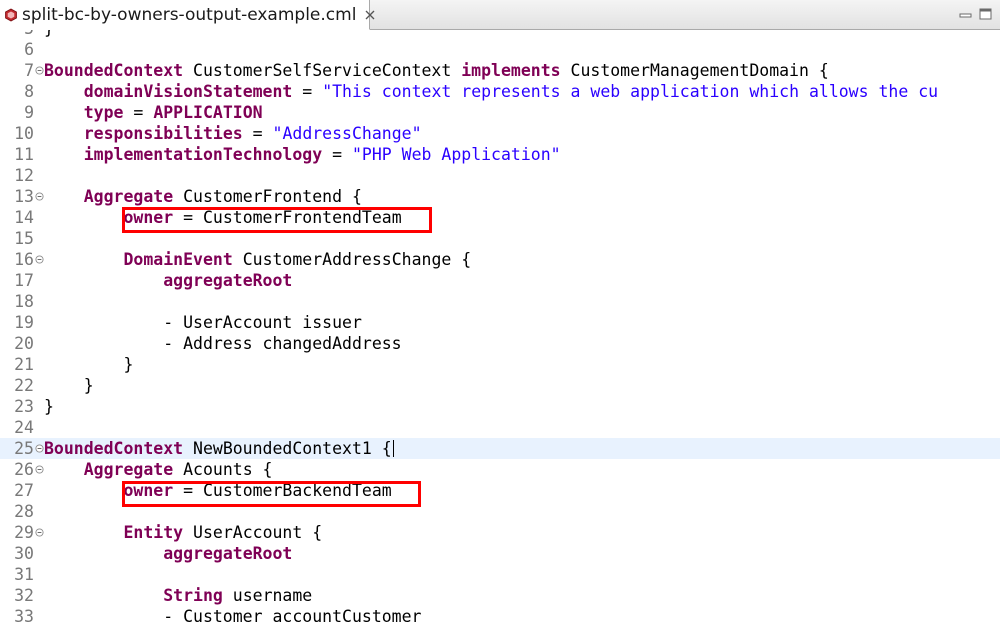 The width and height of the screenshot is (1000, 628). I want to click on code-line: 25 BoundedContext NewBoundedContext1 {, so click(500, 448).